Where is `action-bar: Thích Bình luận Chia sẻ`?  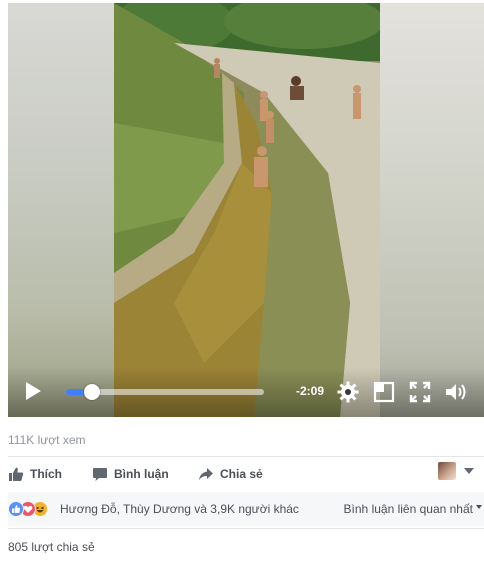 action-bar: Thích Bình luận Chia sẻ is located at coordinates (246, 473).